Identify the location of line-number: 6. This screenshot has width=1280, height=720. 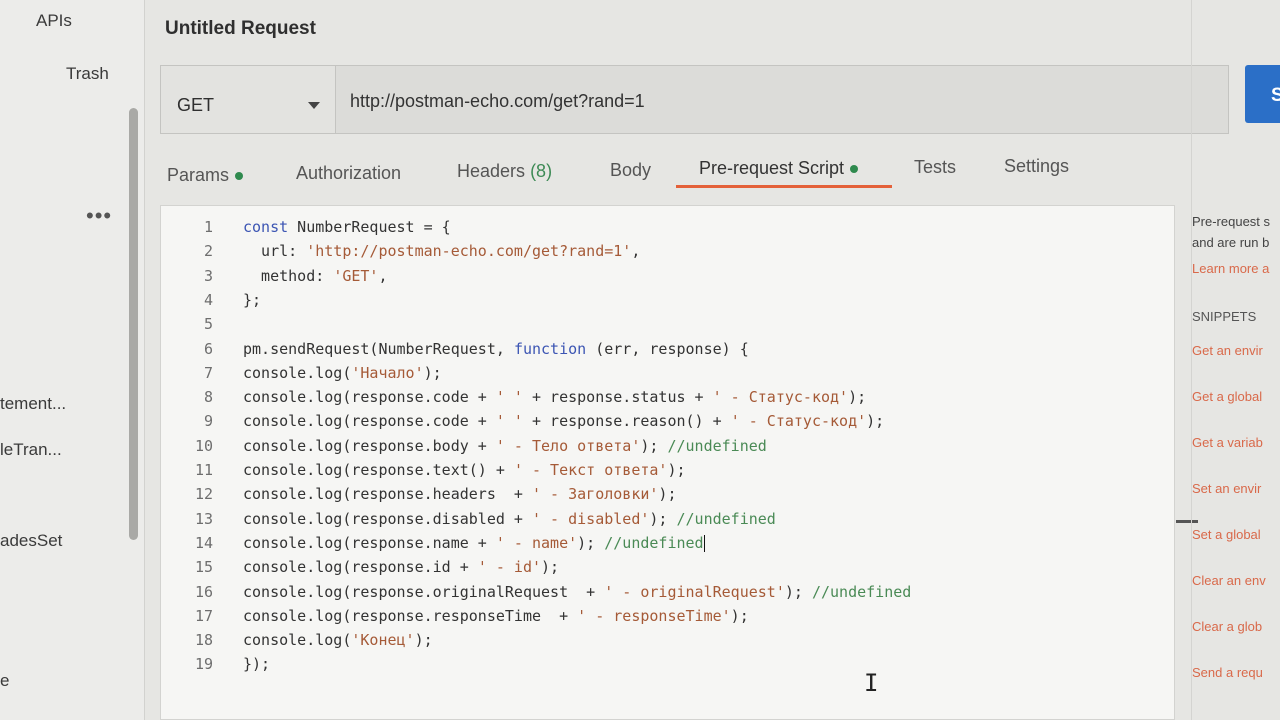
(208, 348).